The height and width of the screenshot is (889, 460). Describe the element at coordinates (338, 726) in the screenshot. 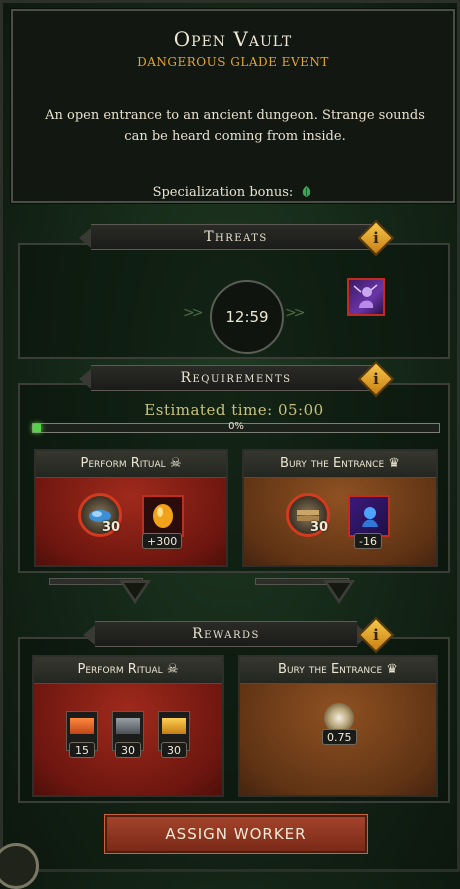

I see `reward-bury-entrance: Bury the Entrance ♛ 0.75` at that location.